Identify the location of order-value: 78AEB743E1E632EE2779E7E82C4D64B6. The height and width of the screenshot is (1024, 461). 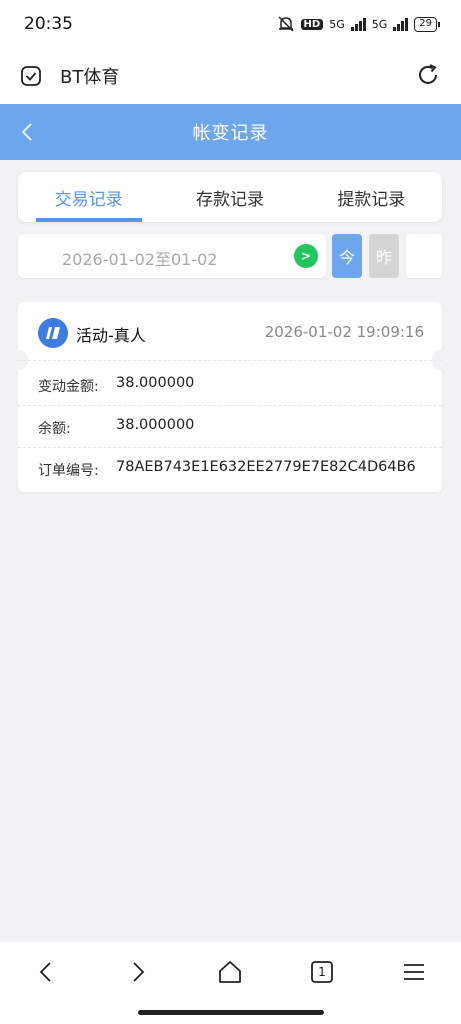
(266, 467).